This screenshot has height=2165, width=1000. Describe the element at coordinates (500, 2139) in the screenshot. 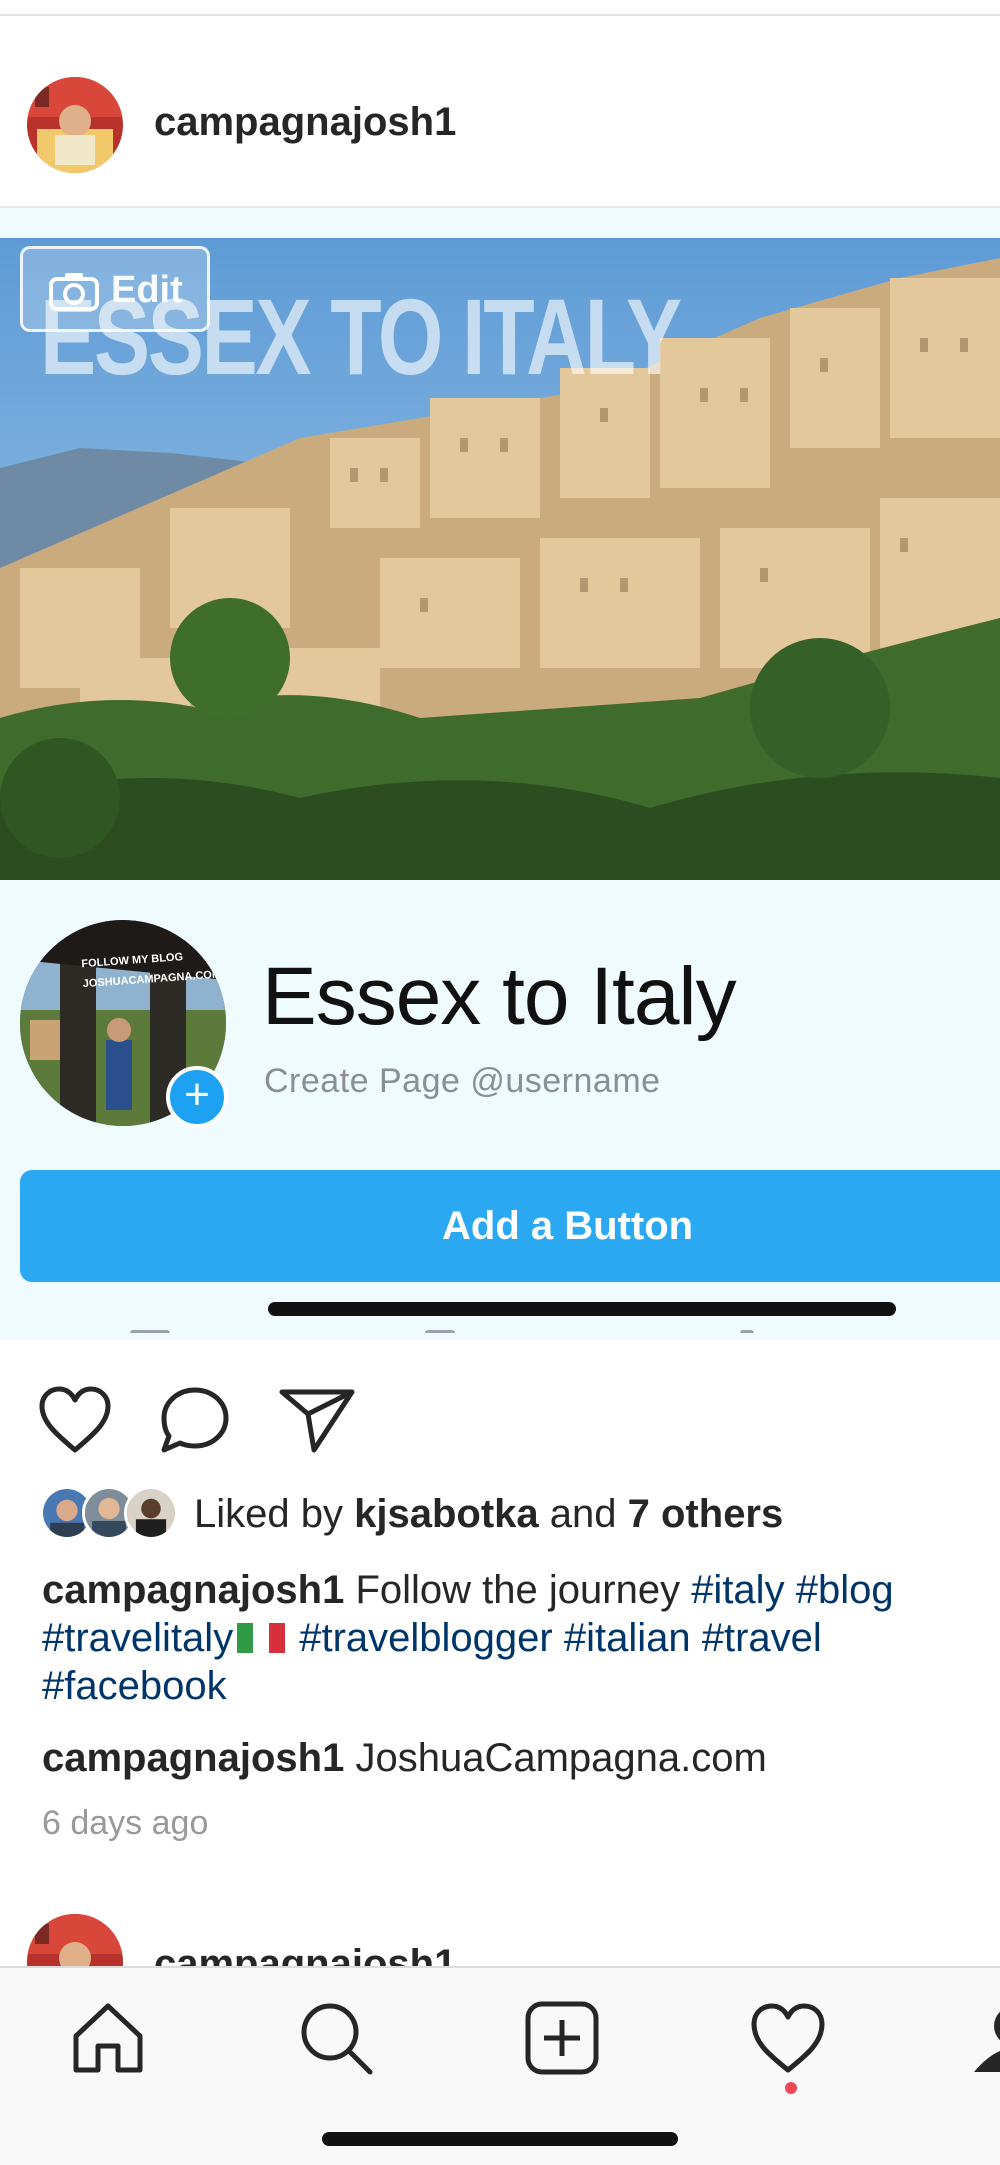

I see `home-indicator` at that location.